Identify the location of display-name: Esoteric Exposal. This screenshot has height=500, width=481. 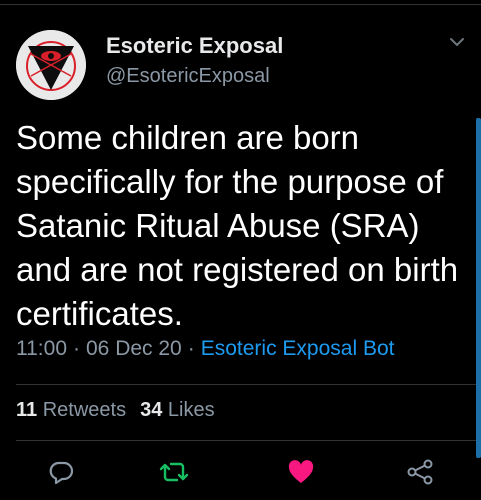
(194, 46).